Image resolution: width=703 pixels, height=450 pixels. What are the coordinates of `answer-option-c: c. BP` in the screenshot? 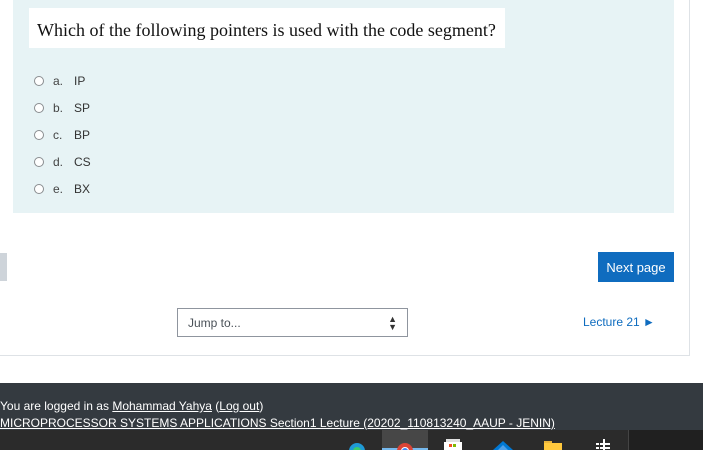 It's located at (62, 134).